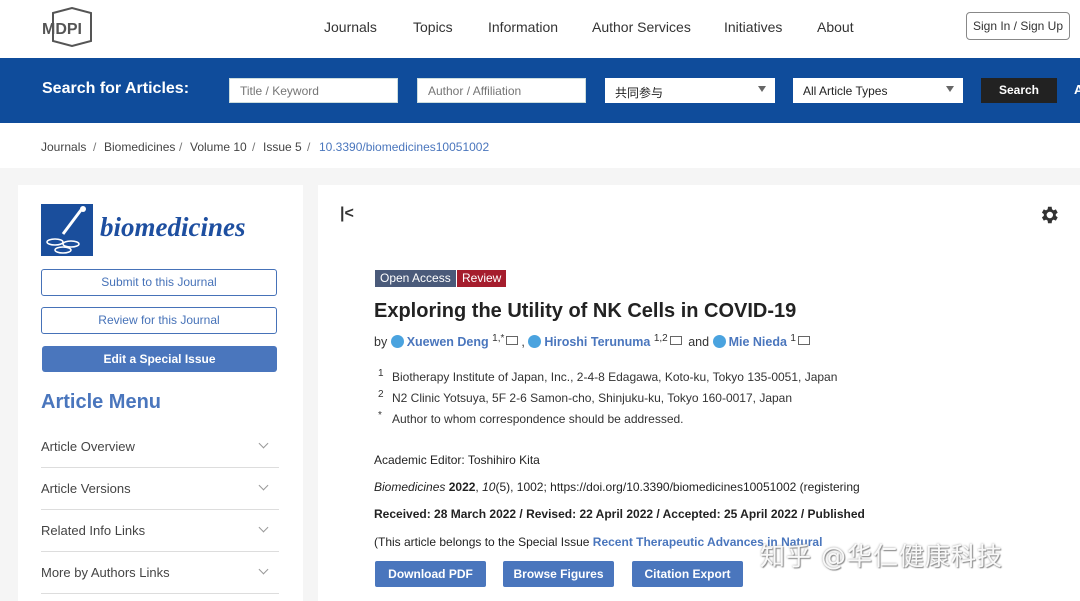  I want to click on citation-export-button: Citation Export, so click(687, 574).